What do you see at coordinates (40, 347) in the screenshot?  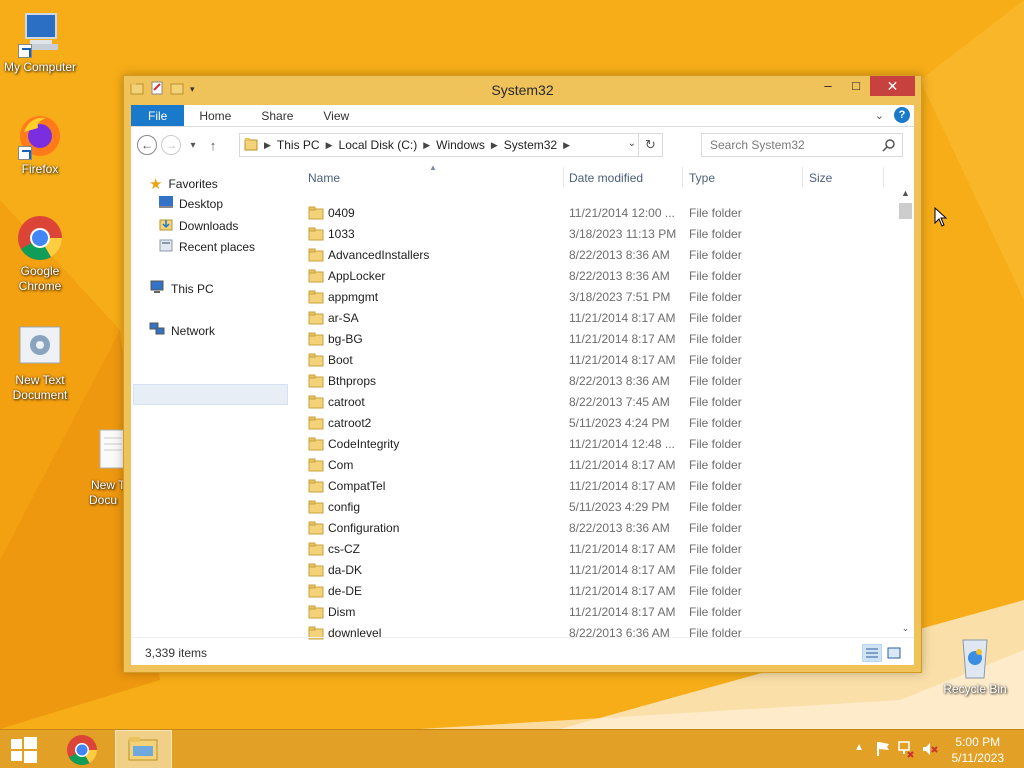 I see `text-document-icon` at bounding box center [40, 347].